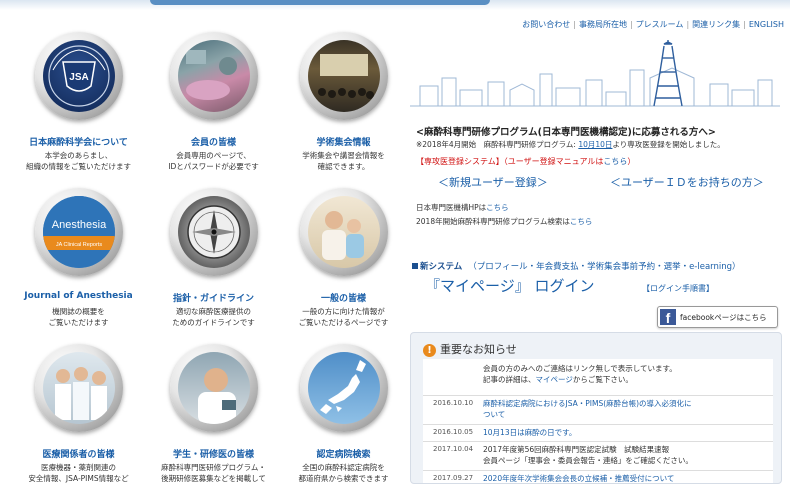 The height and width of the screenshot is (487, 790). Describe the element at coordinates (723, 317) in the screenshot. I see `facebook-label: facebookページはこちら` at that location.